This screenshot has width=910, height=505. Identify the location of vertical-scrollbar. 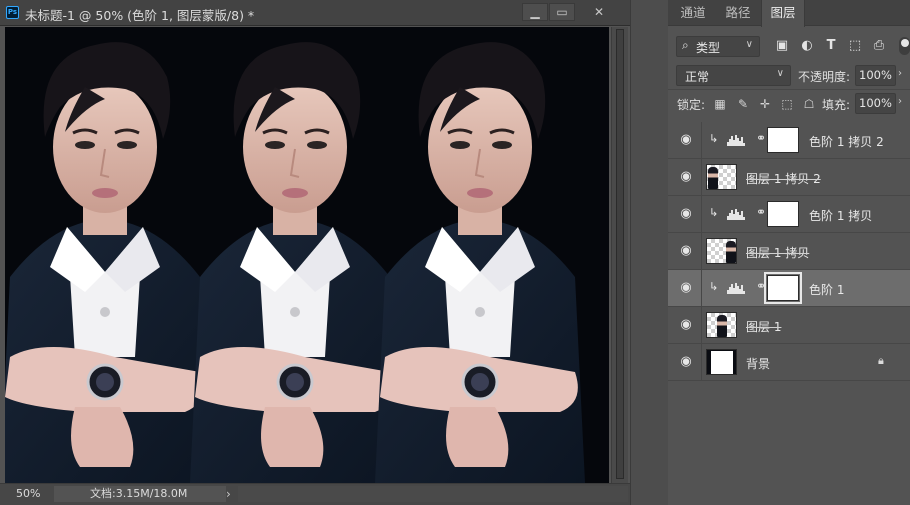
(619, 255).